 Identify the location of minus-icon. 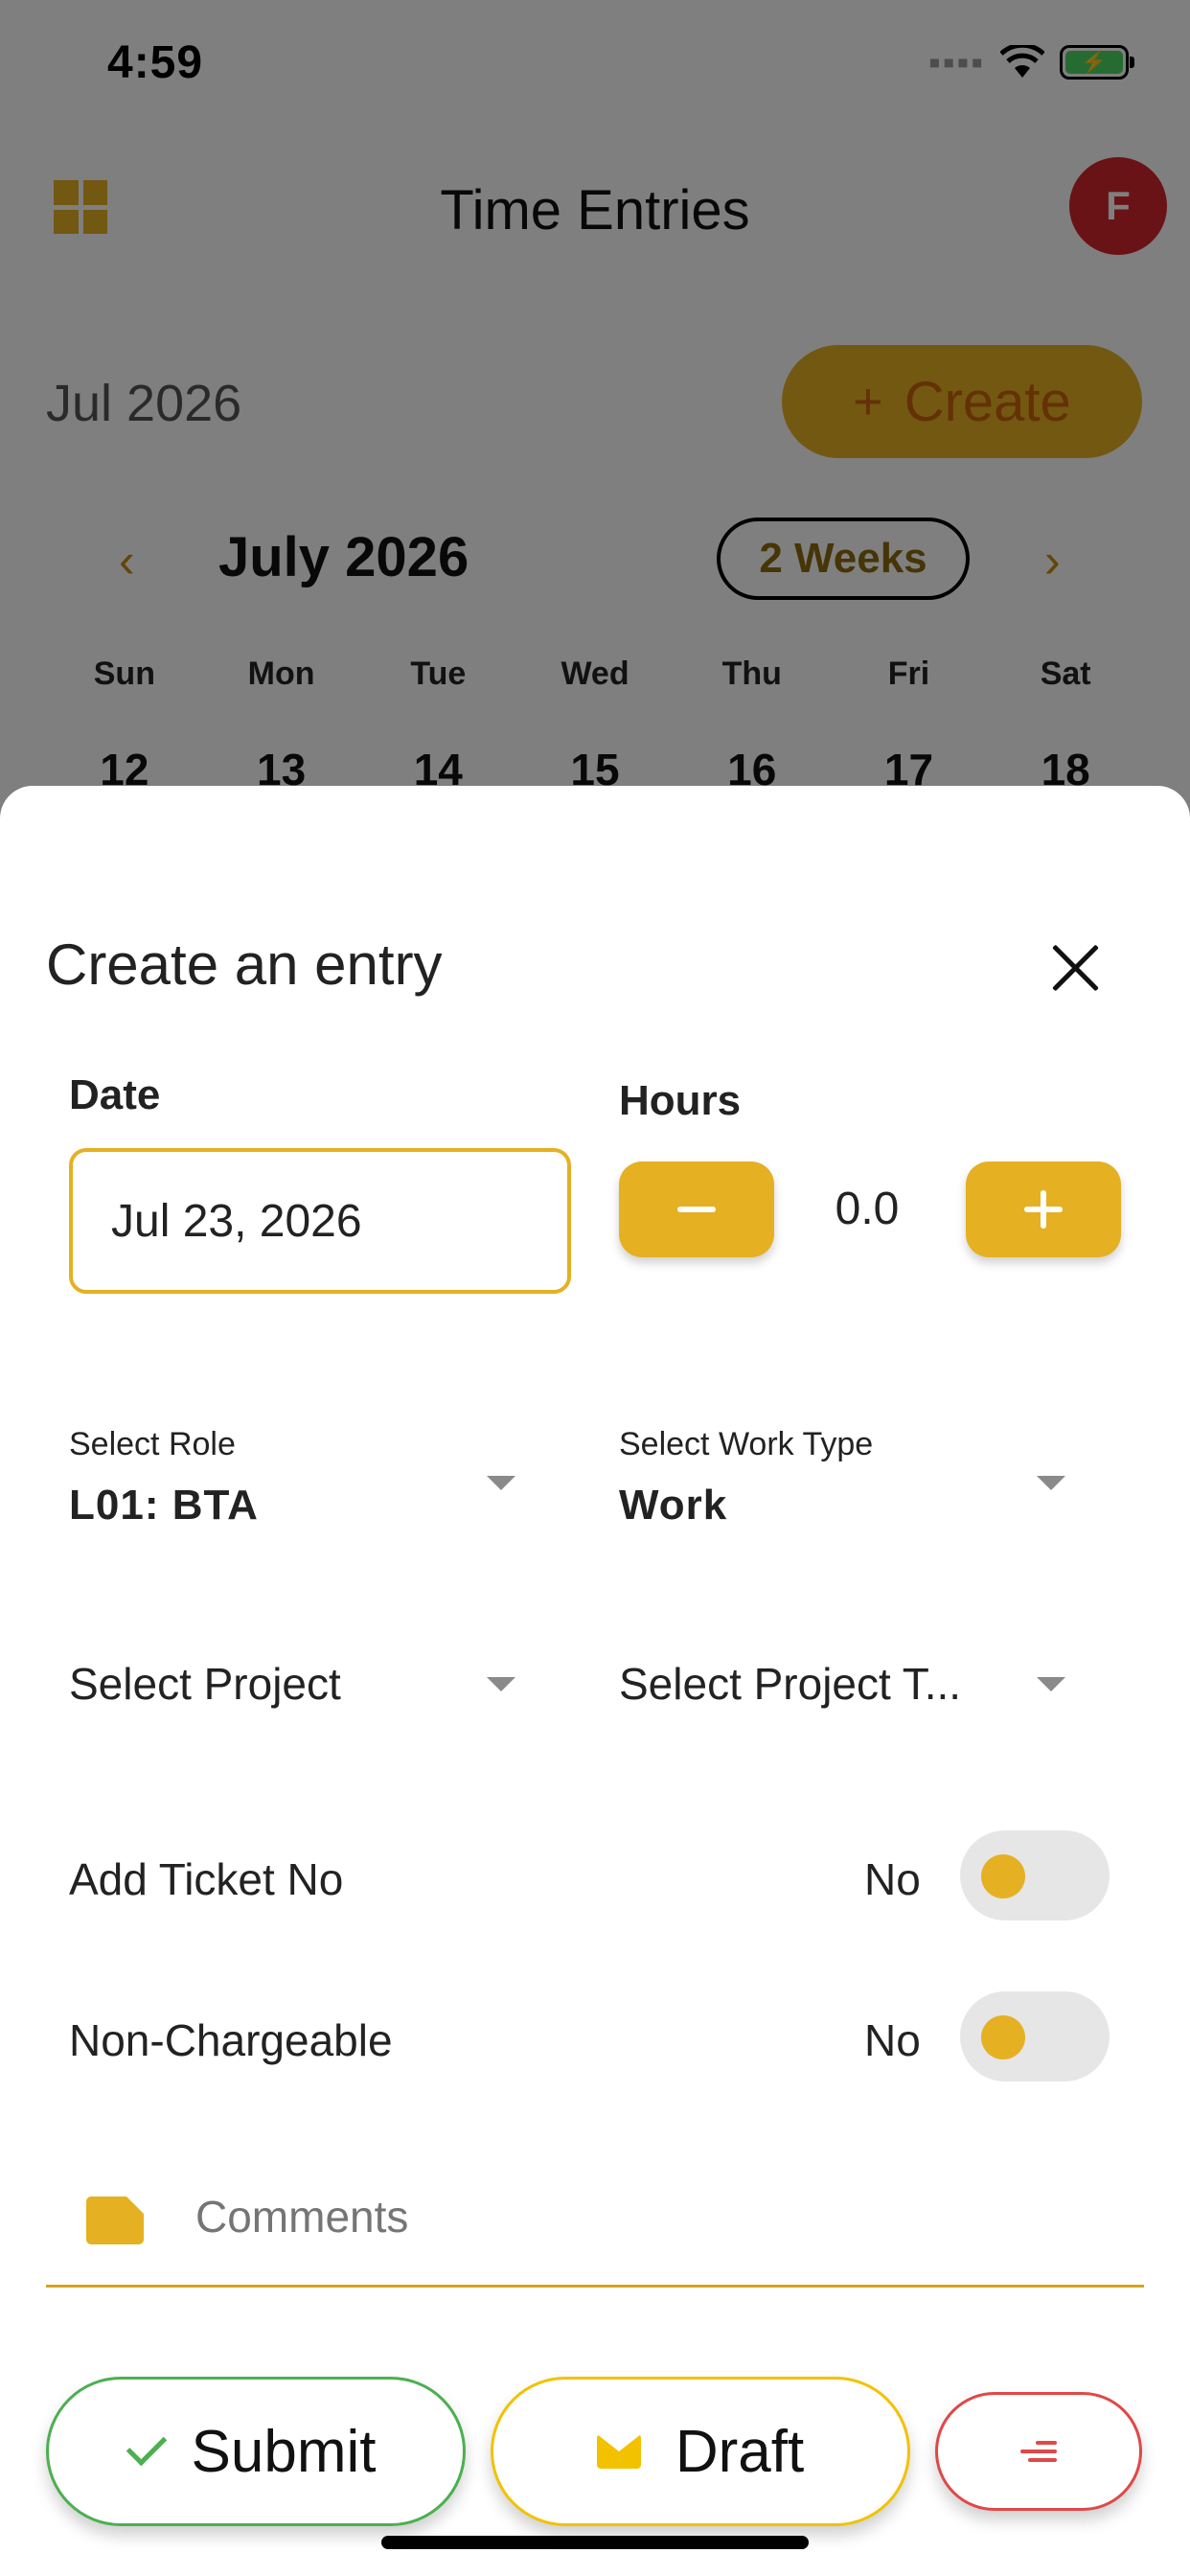
(697, 1209).